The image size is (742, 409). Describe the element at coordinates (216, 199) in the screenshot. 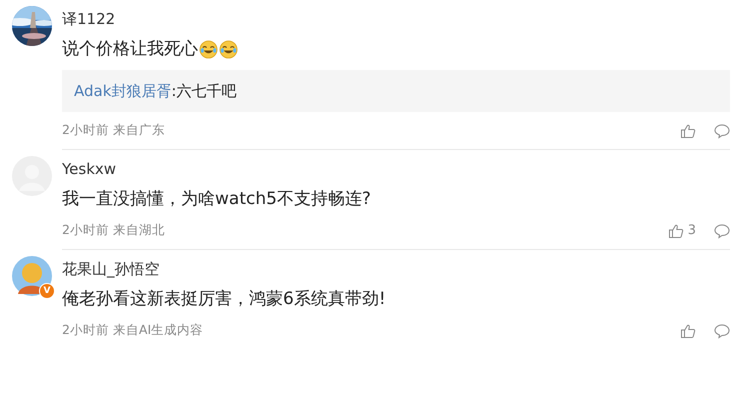

I see `comment-text: 我一直没搞懂，为啥watch5不支持畅连?` at that location.